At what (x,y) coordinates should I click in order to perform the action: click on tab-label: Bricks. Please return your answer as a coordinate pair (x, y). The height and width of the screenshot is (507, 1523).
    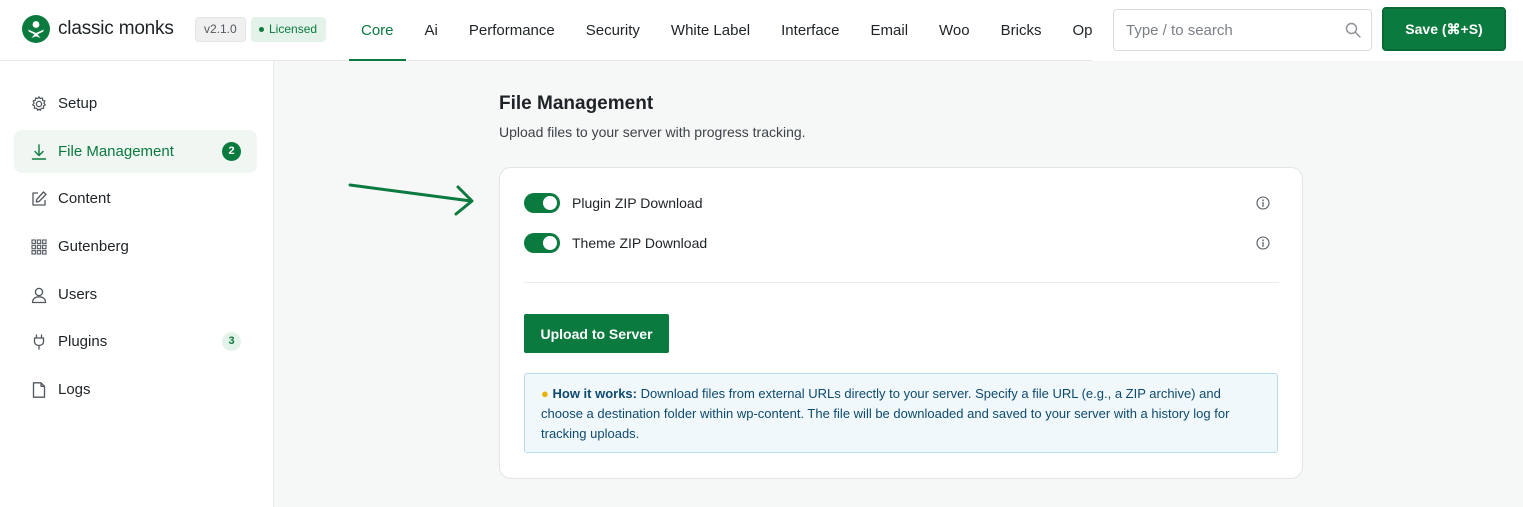
    Looking at the image, I should click on (1021, 30).